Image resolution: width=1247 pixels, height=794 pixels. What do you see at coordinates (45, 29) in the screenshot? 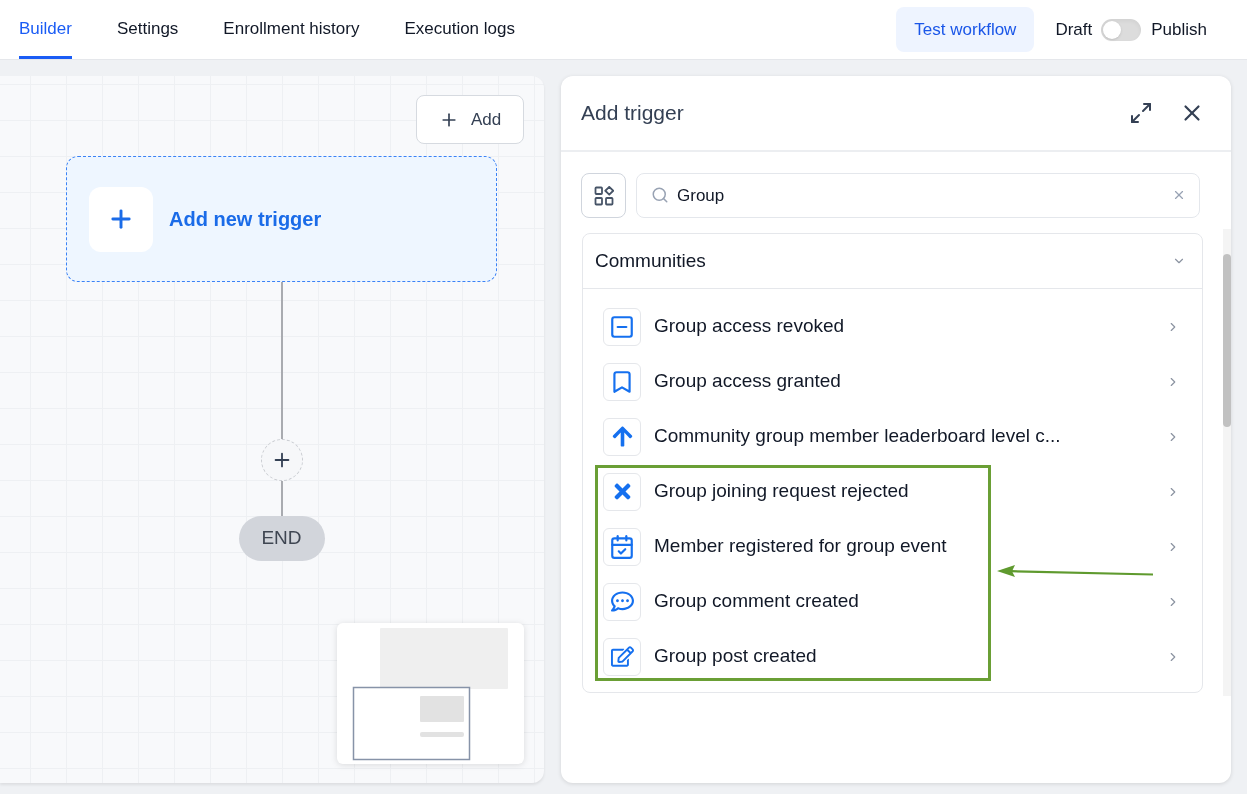
I see `tab: Builder` at bounding box center [45, 29].